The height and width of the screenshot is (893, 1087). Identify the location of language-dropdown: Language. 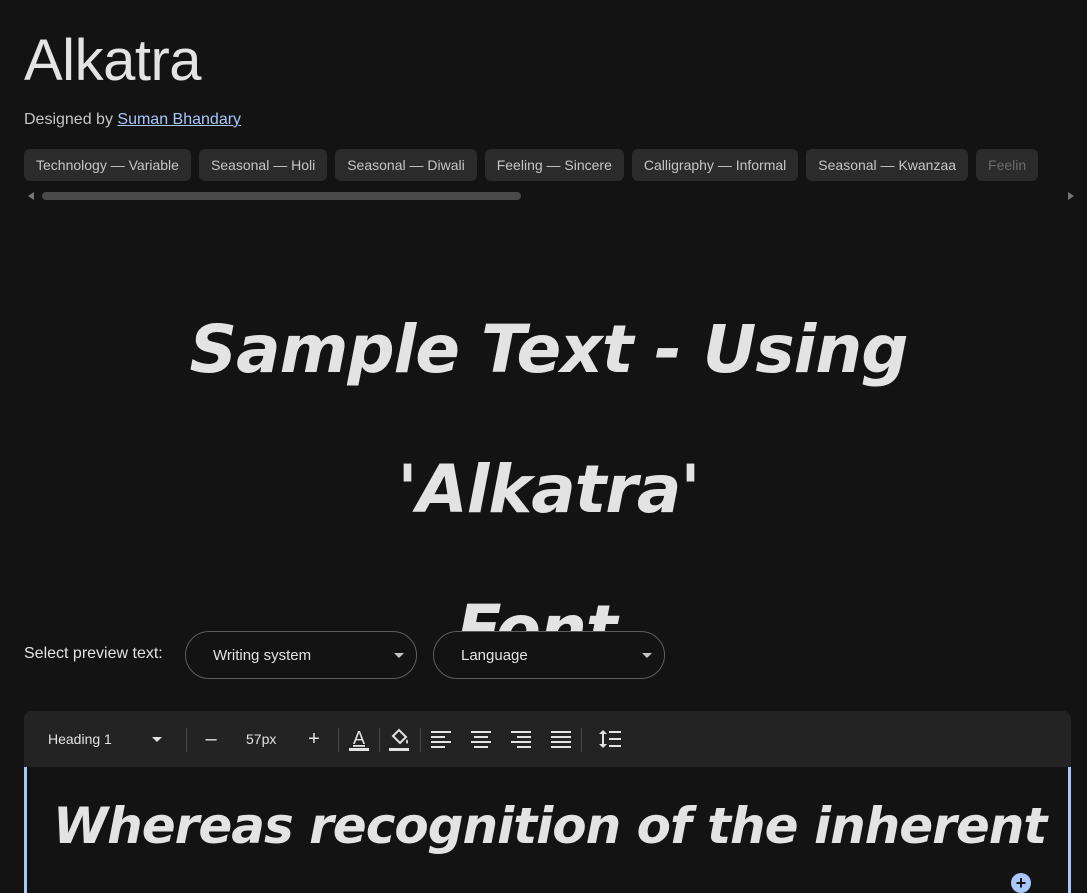
(549, 655).